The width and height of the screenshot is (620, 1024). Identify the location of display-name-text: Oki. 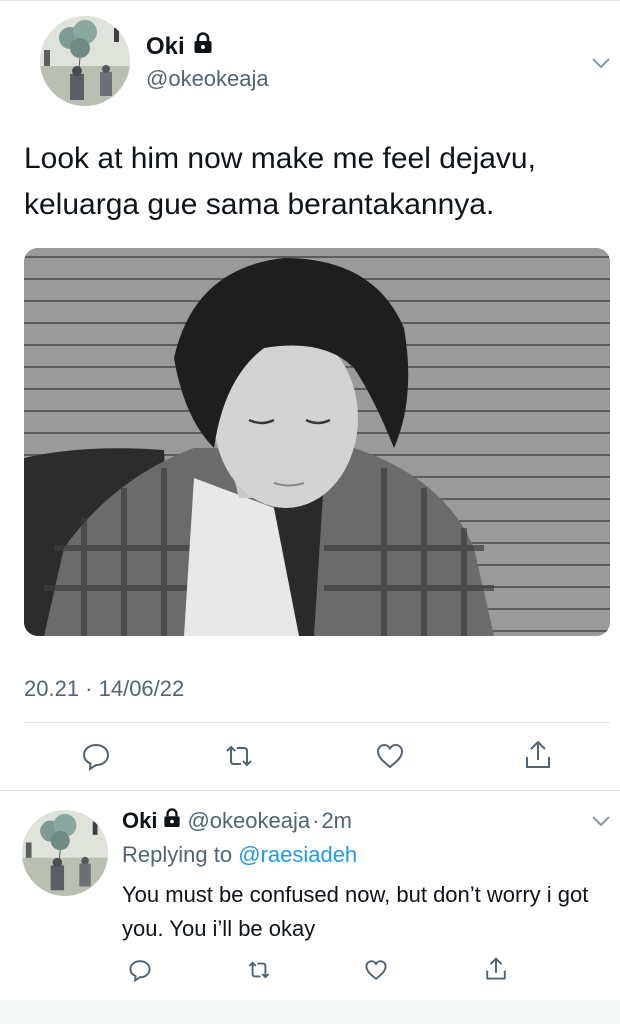
(165, 47).